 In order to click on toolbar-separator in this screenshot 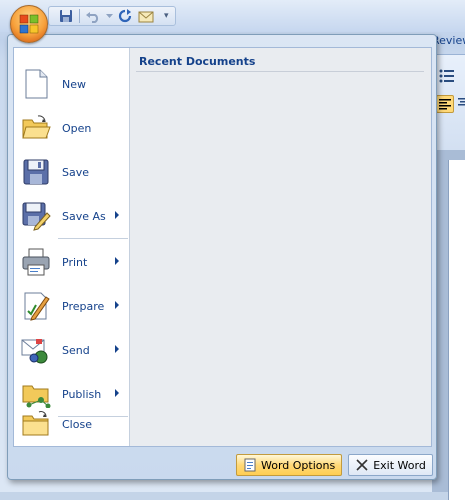, I will do `click(79, 16)`.